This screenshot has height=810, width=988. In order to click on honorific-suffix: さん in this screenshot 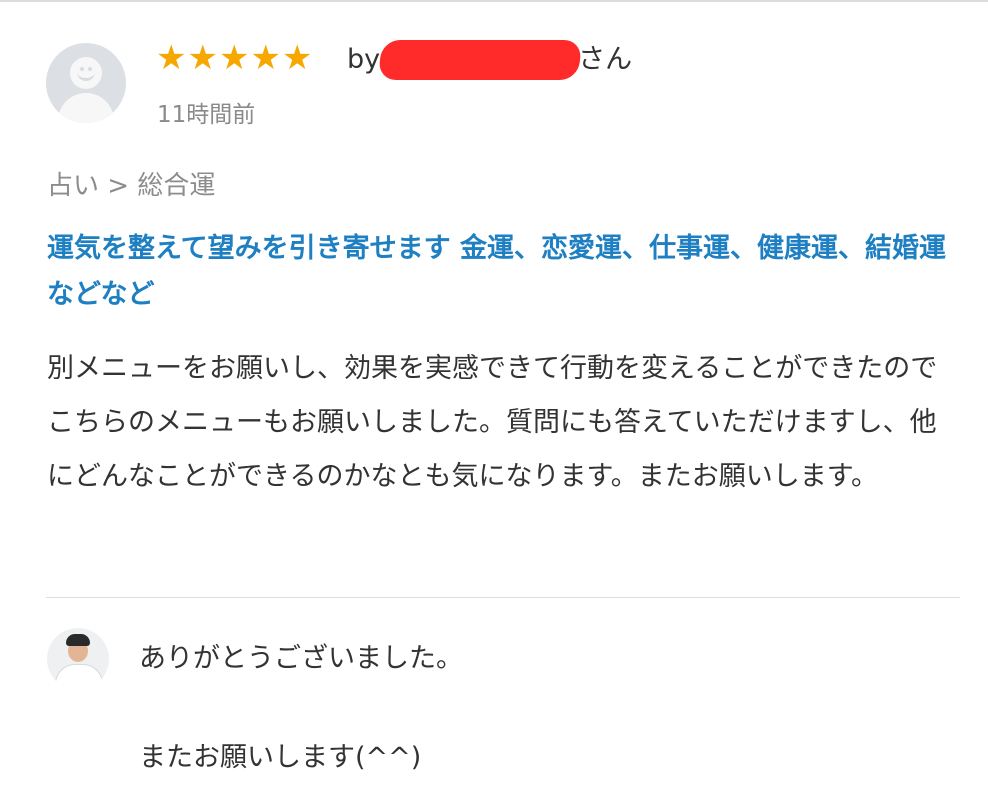, I will do `click(605, 59)`.